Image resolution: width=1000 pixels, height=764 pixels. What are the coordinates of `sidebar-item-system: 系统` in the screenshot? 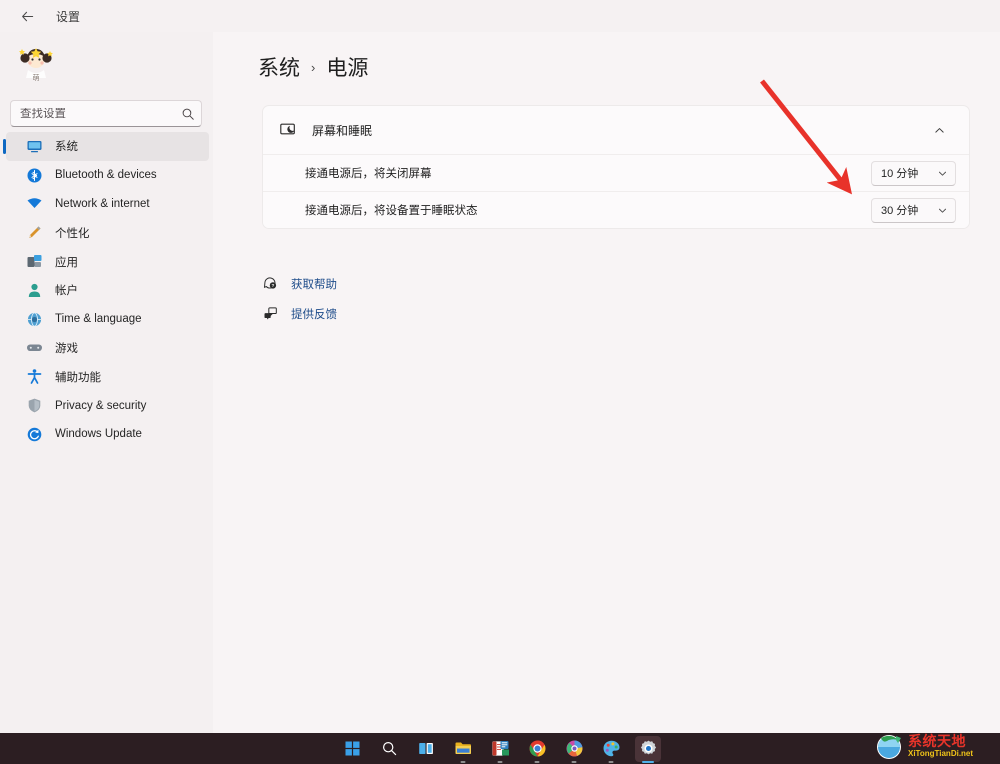 It's located at (106, 146).